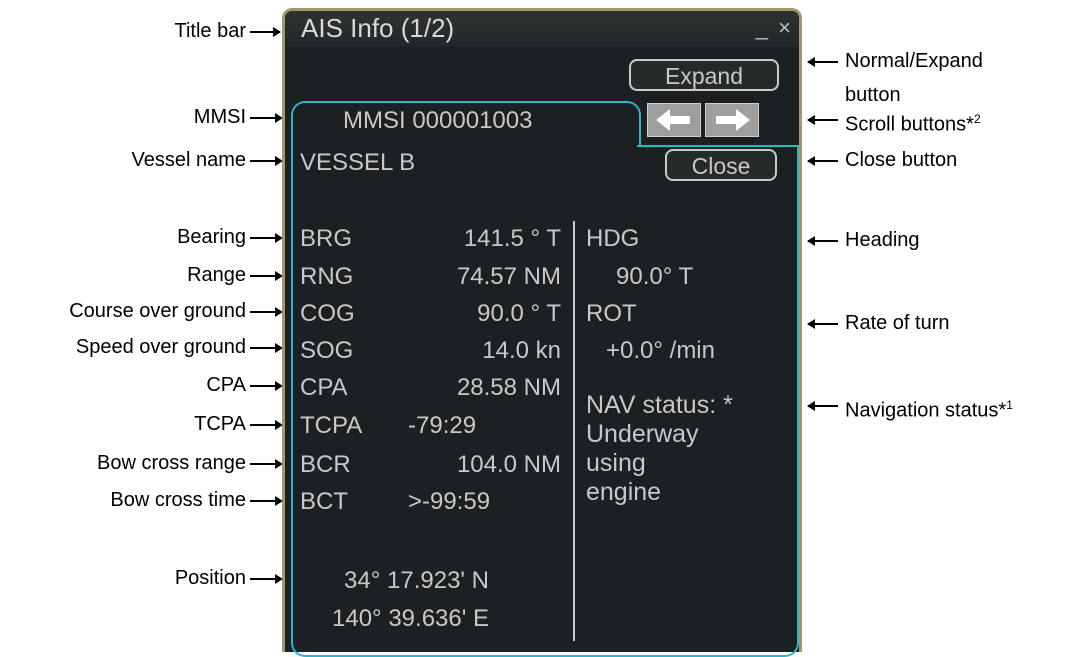  Describe the element at coordinates (901, 160) in the screenshot. I see `callout-close-button: Close button` at that location.